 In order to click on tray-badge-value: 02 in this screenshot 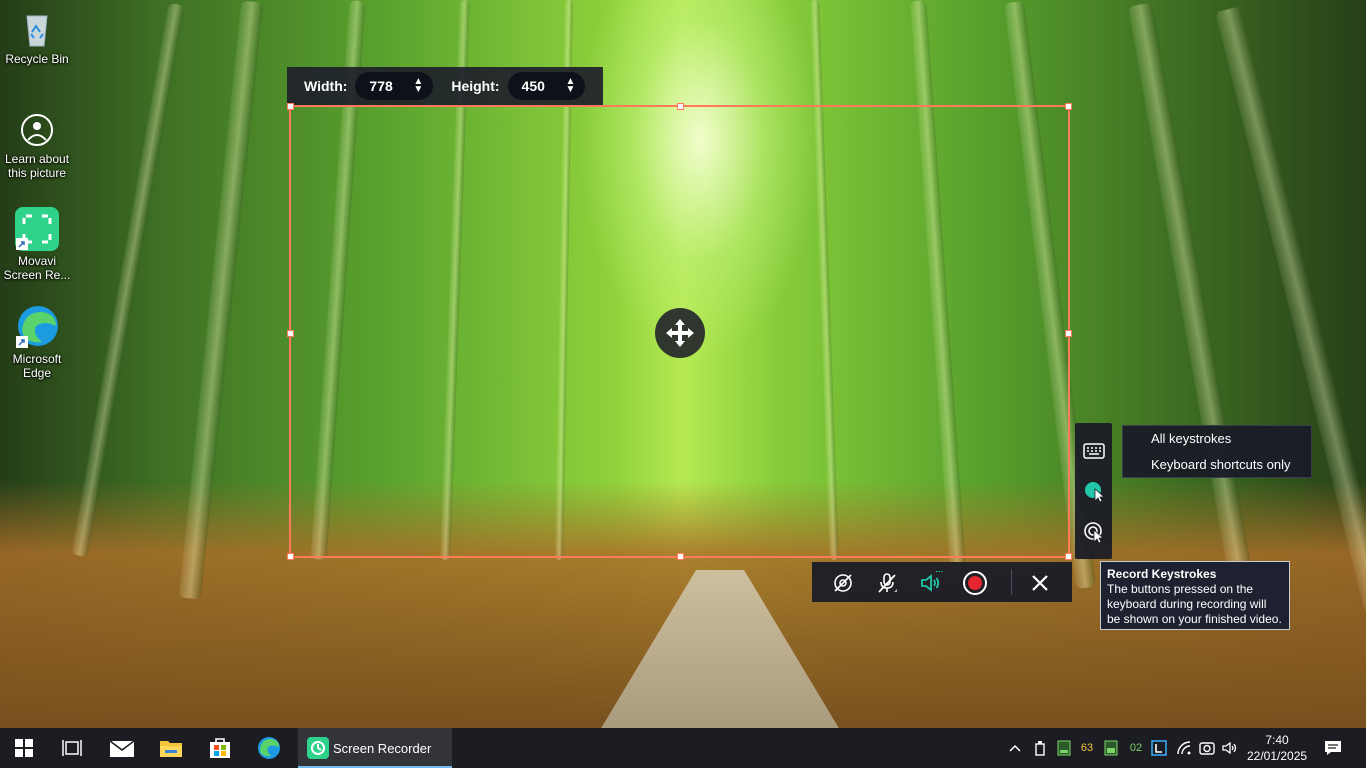, I will do `click(1136, 748)`.